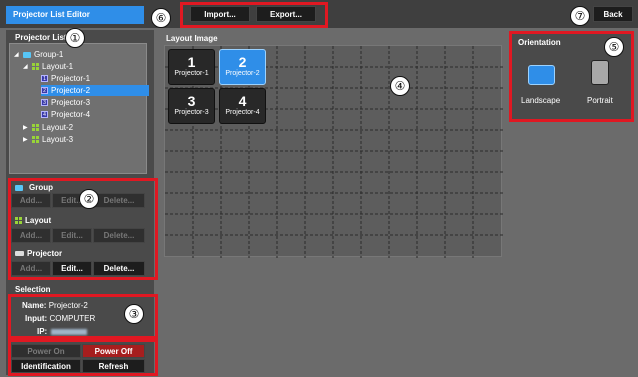 Image resolution: width=638 pixels, height=377 pixels. I want to click on tree-item-projector-1: 1 Projector-1, so click(65, 78).